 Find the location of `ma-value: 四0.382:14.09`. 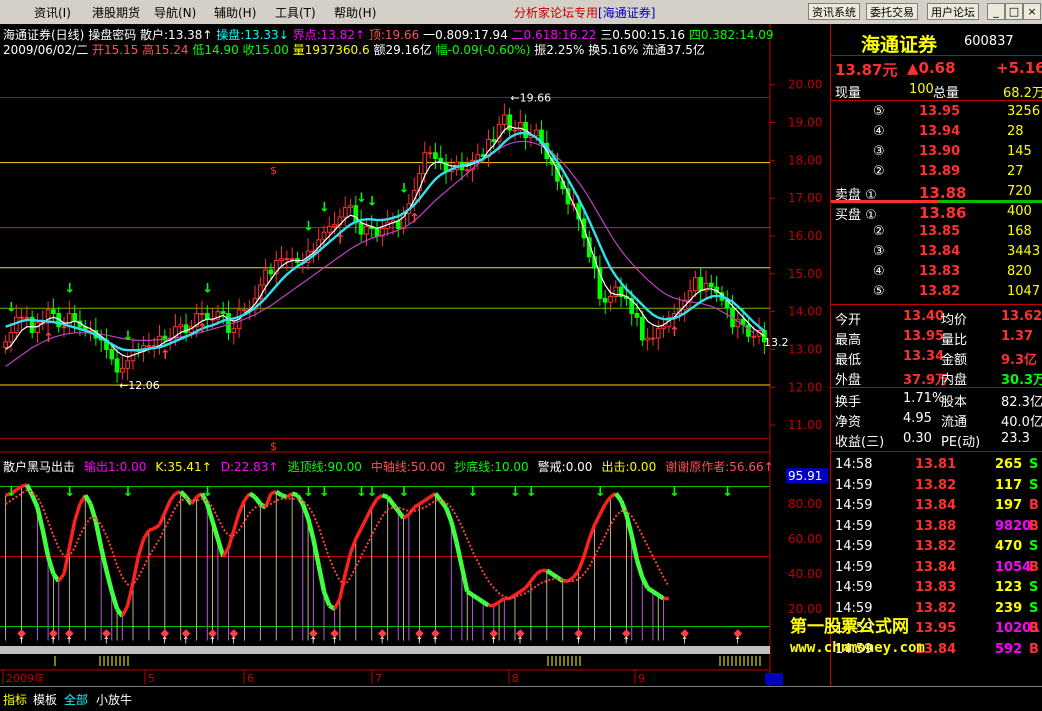

ma-value: 四0.382:14.09 is located at coordinates (731, 35).